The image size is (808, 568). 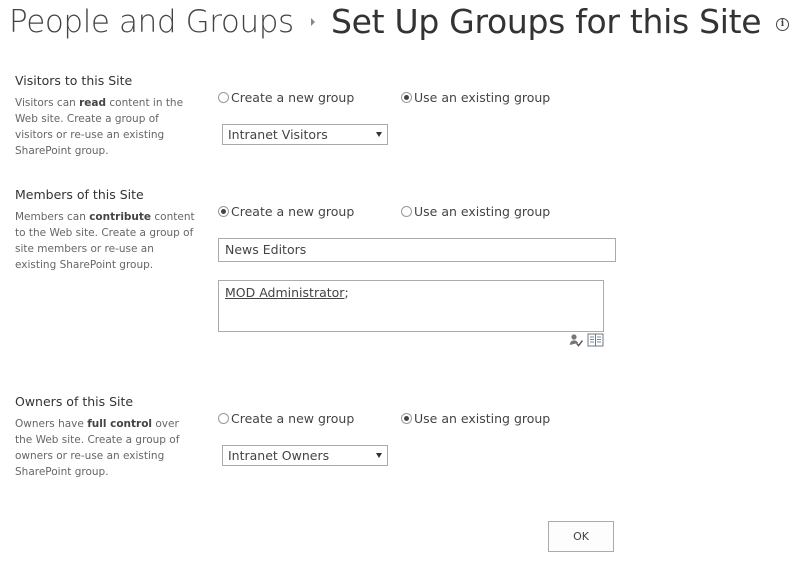 I want to click on visitors-create-new-radio: Create a new group, so click(x=286, y=97).